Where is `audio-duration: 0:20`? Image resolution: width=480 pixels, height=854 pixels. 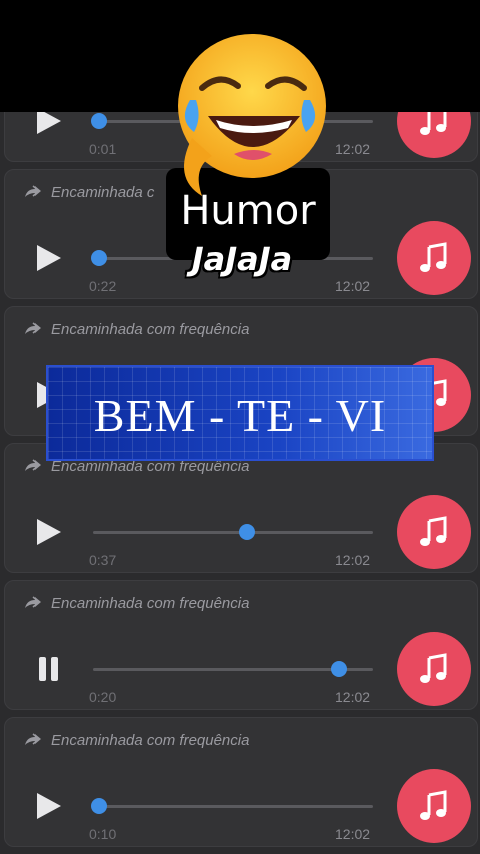 audio-duration: 0:20 is located at coordinates (103, 697).